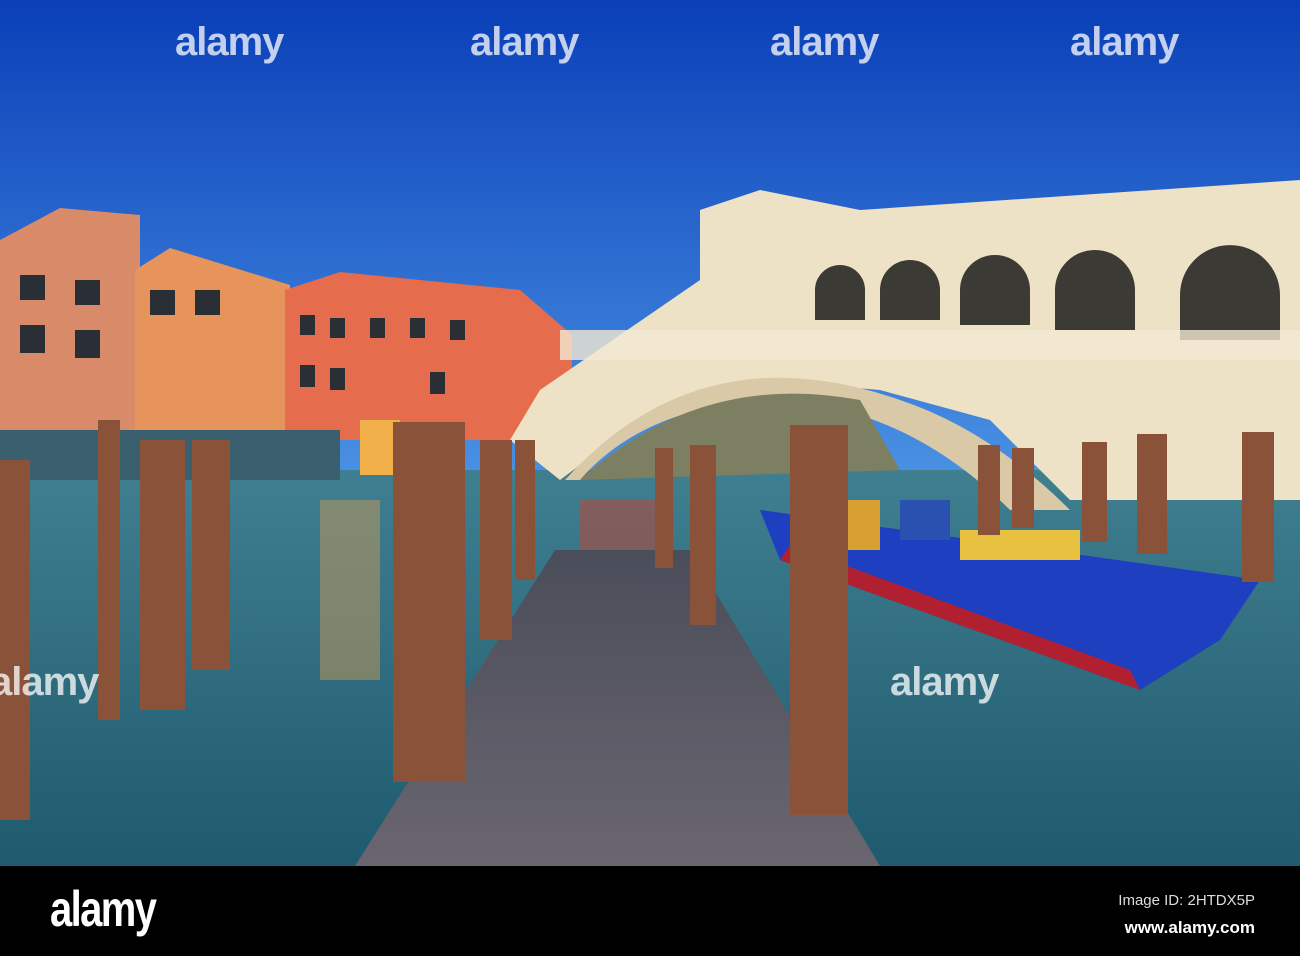  Describe the element at coordinates (1189, 927) in the screenshot. I see `site-url: www.alamy.com` at that location.